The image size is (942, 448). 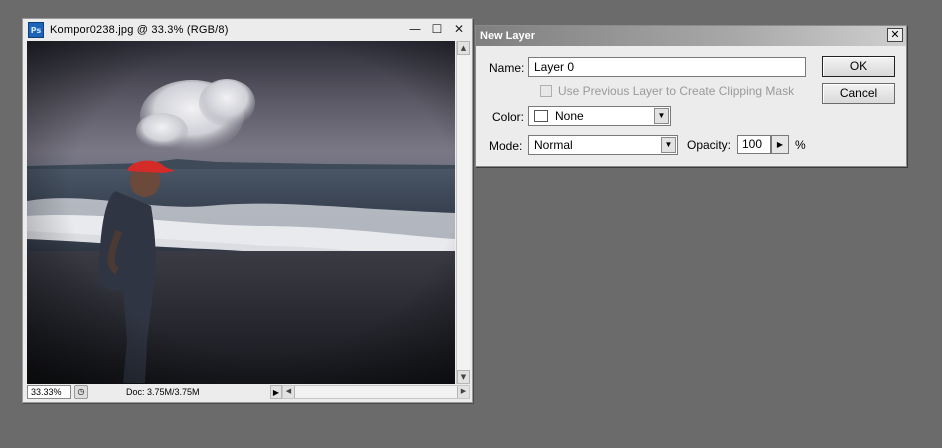 I want to click on scroll-up-icon: ▲, so click(x=463, y=48).